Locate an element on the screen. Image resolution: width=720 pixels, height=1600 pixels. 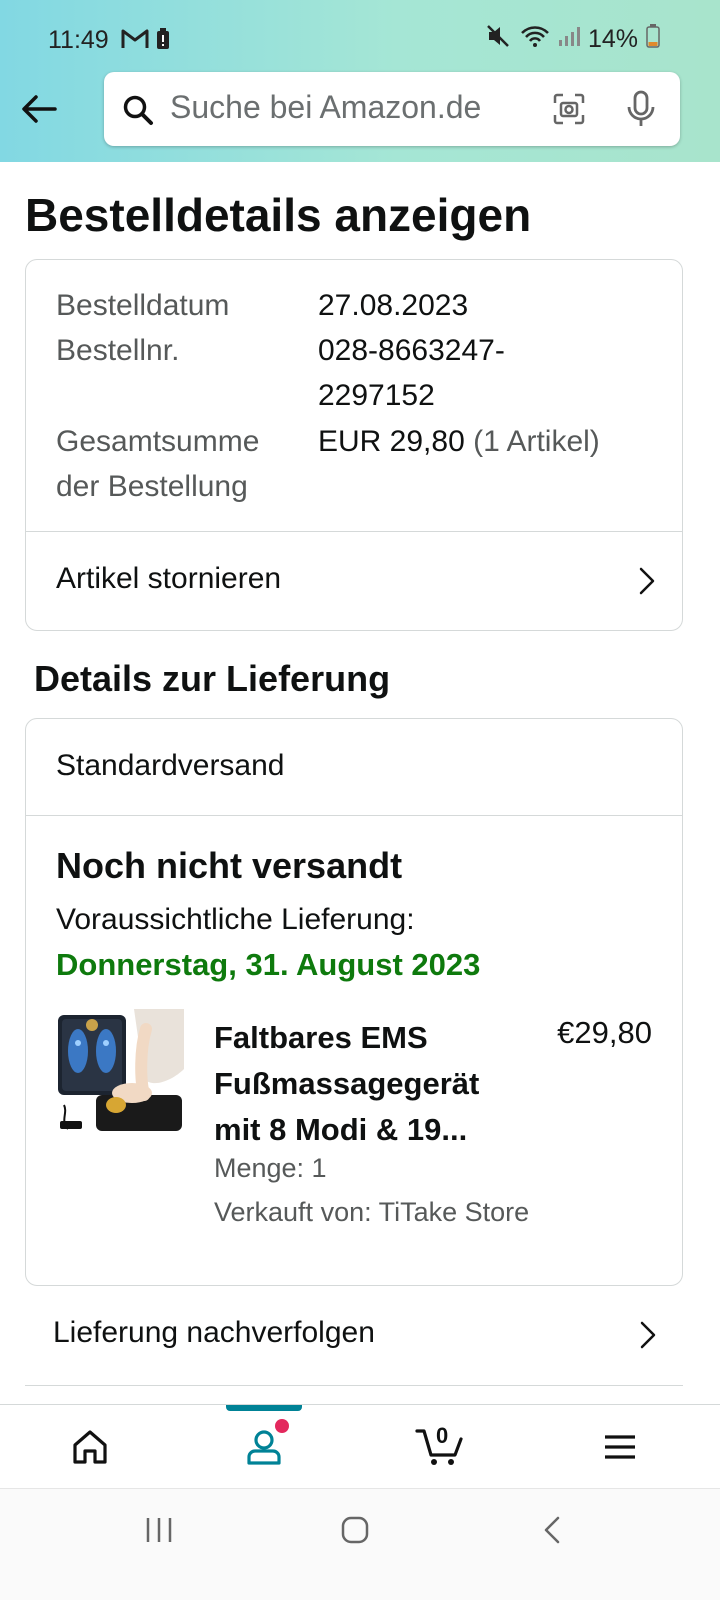
nav-account is located at coordinates (264, 1447).